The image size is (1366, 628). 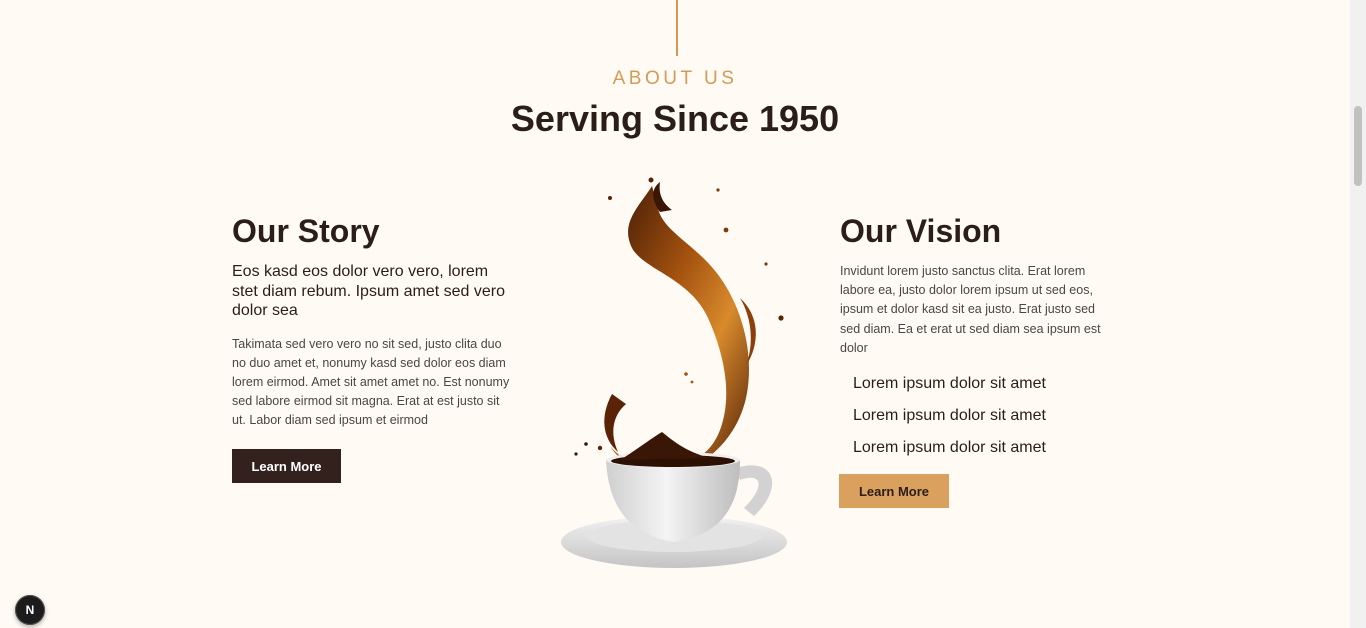 What do you see at coordinates (30, 610) in the screenshot?
I see `nextjs-badge-icon: N` at bounding box center [30, 610].